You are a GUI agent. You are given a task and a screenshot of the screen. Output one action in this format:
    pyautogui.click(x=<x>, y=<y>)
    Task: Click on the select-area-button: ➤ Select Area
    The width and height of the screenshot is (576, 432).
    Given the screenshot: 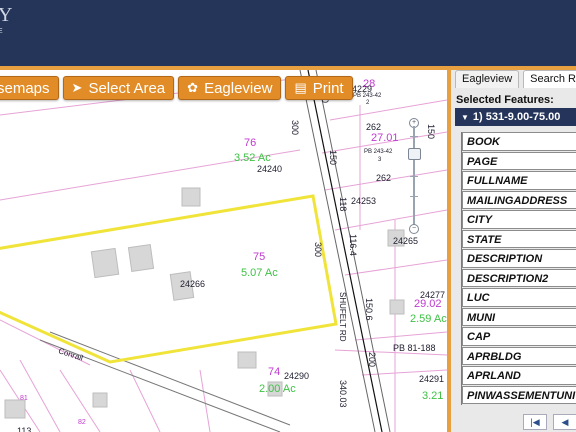 What is the action you would take?
    pyautogui.click(x=118, y=88)
    